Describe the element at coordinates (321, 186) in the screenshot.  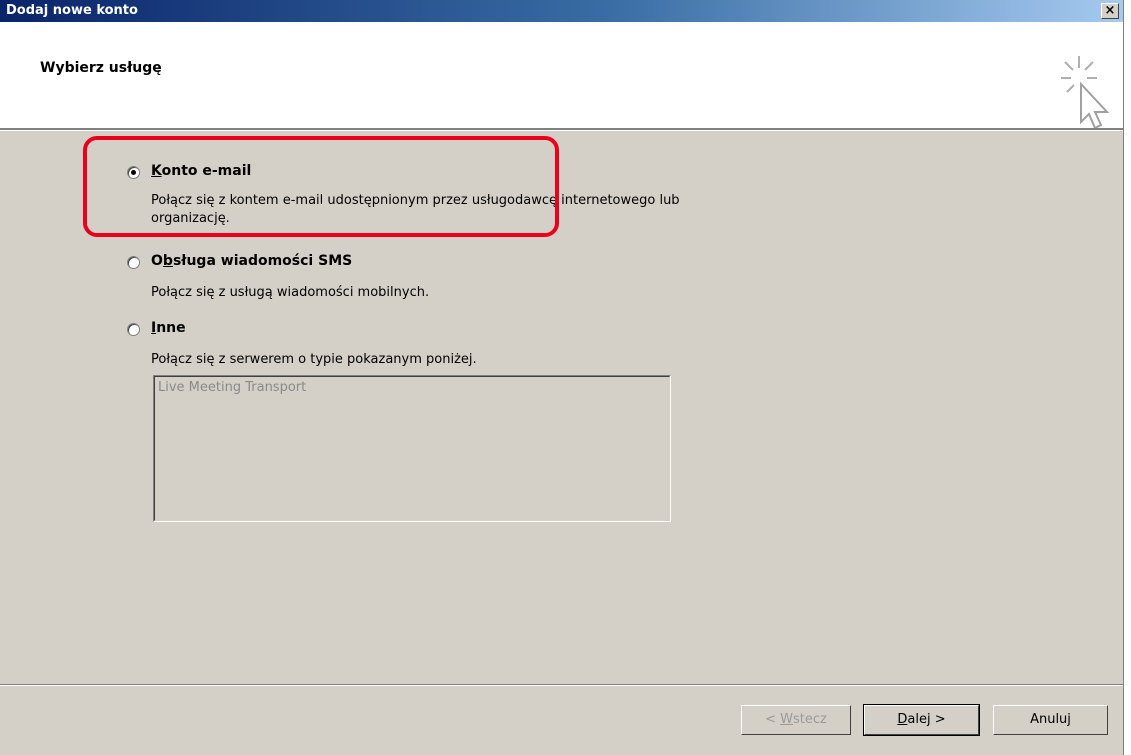
I see `highlight-annotation` at that location.